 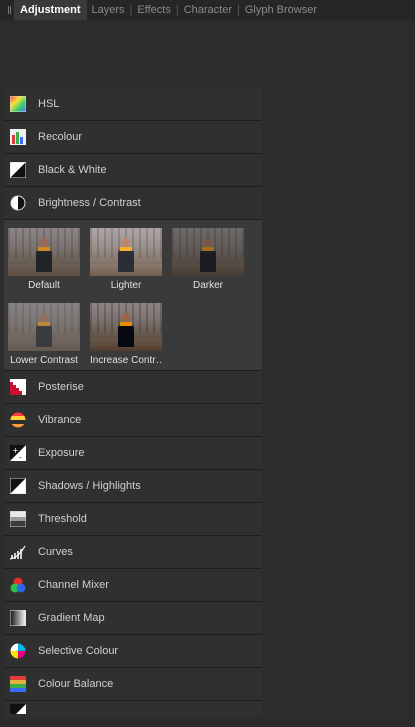 I want to click on adjustment-partial-icon, so click(x=18, y=709).